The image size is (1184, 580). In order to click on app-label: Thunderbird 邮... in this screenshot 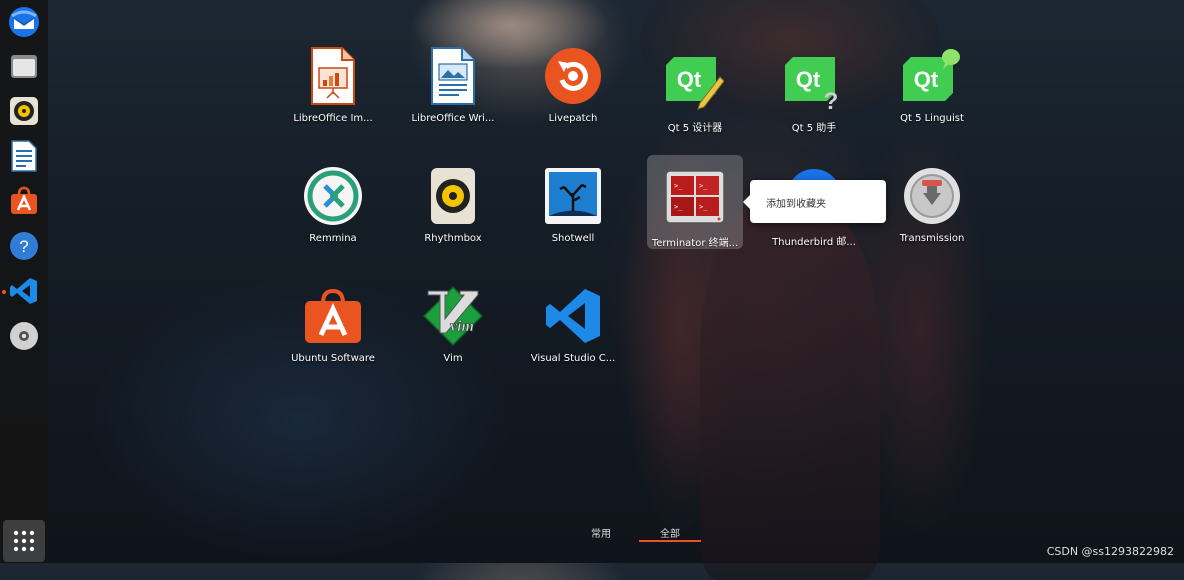, I will do `click(814, 242)`.